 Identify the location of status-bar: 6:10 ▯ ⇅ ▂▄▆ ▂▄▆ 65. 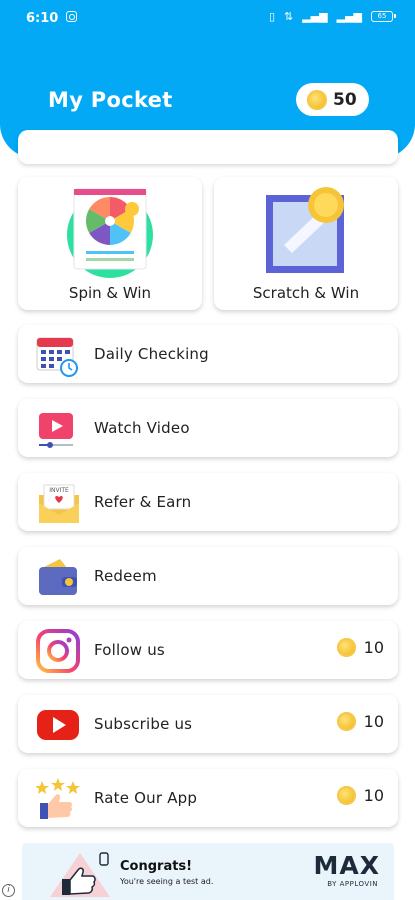
(207, 18).